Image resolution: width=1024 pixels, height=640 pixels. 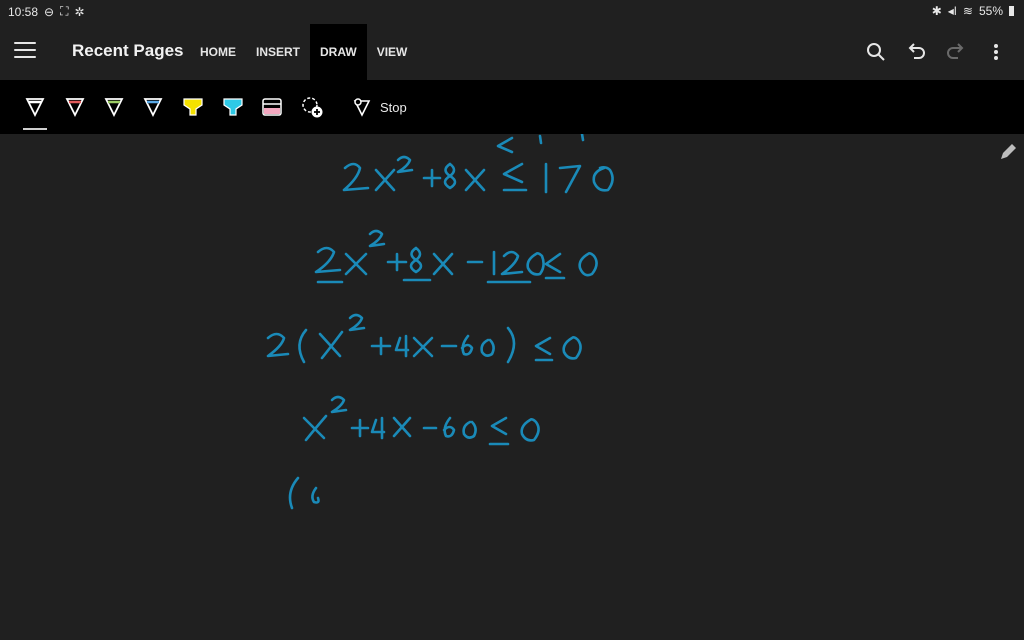 I want to click on undo-icon, so click(x=916, y=52).